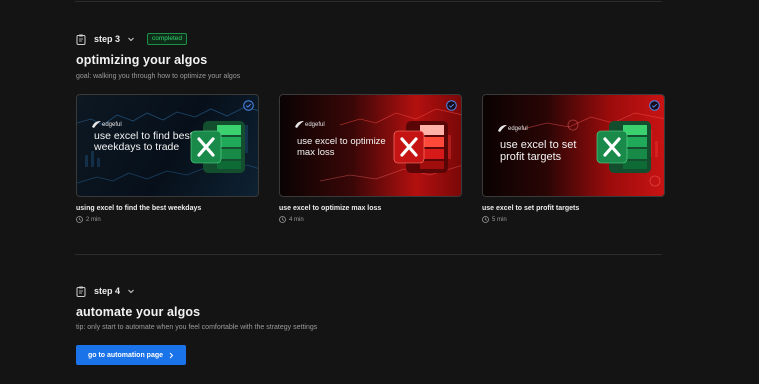 This screenshot has width=759, height=384. Describe the element at coordinates (143, 141) in the screenshot. I see `thumbnail-headline: use excel to find best weekdays to trade` at that location.